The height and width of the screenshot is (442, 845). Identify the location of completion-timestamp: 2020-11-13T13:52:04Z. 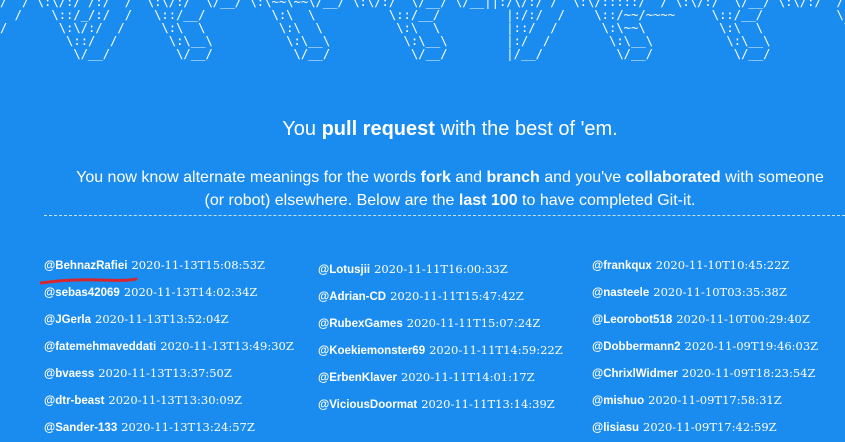
(162, 319).